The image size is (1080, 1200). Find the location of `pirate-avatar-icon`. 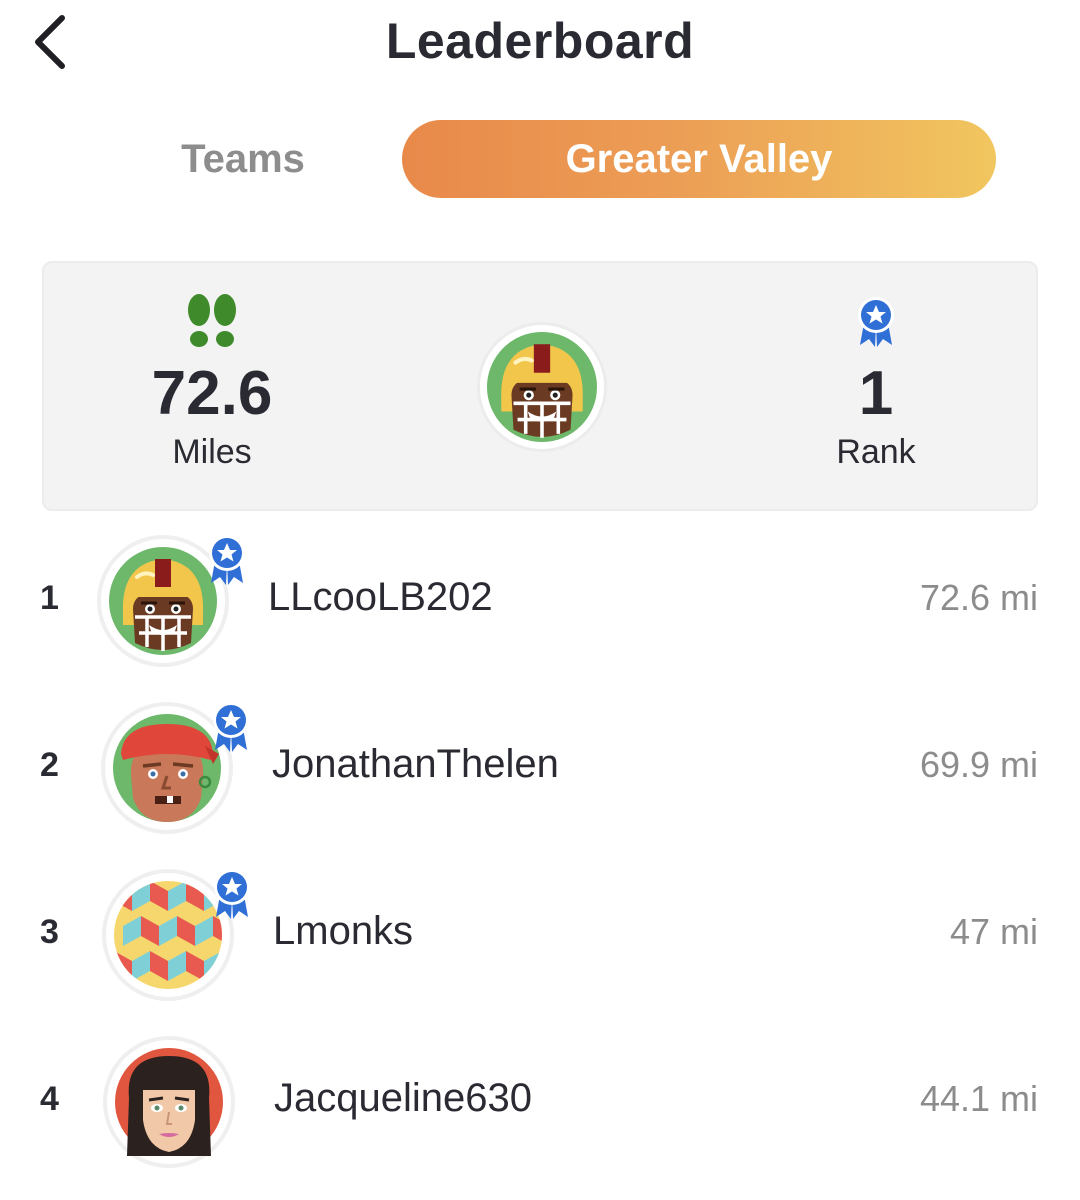

pirate-avatar-icon is located at coordinates (167, 768).